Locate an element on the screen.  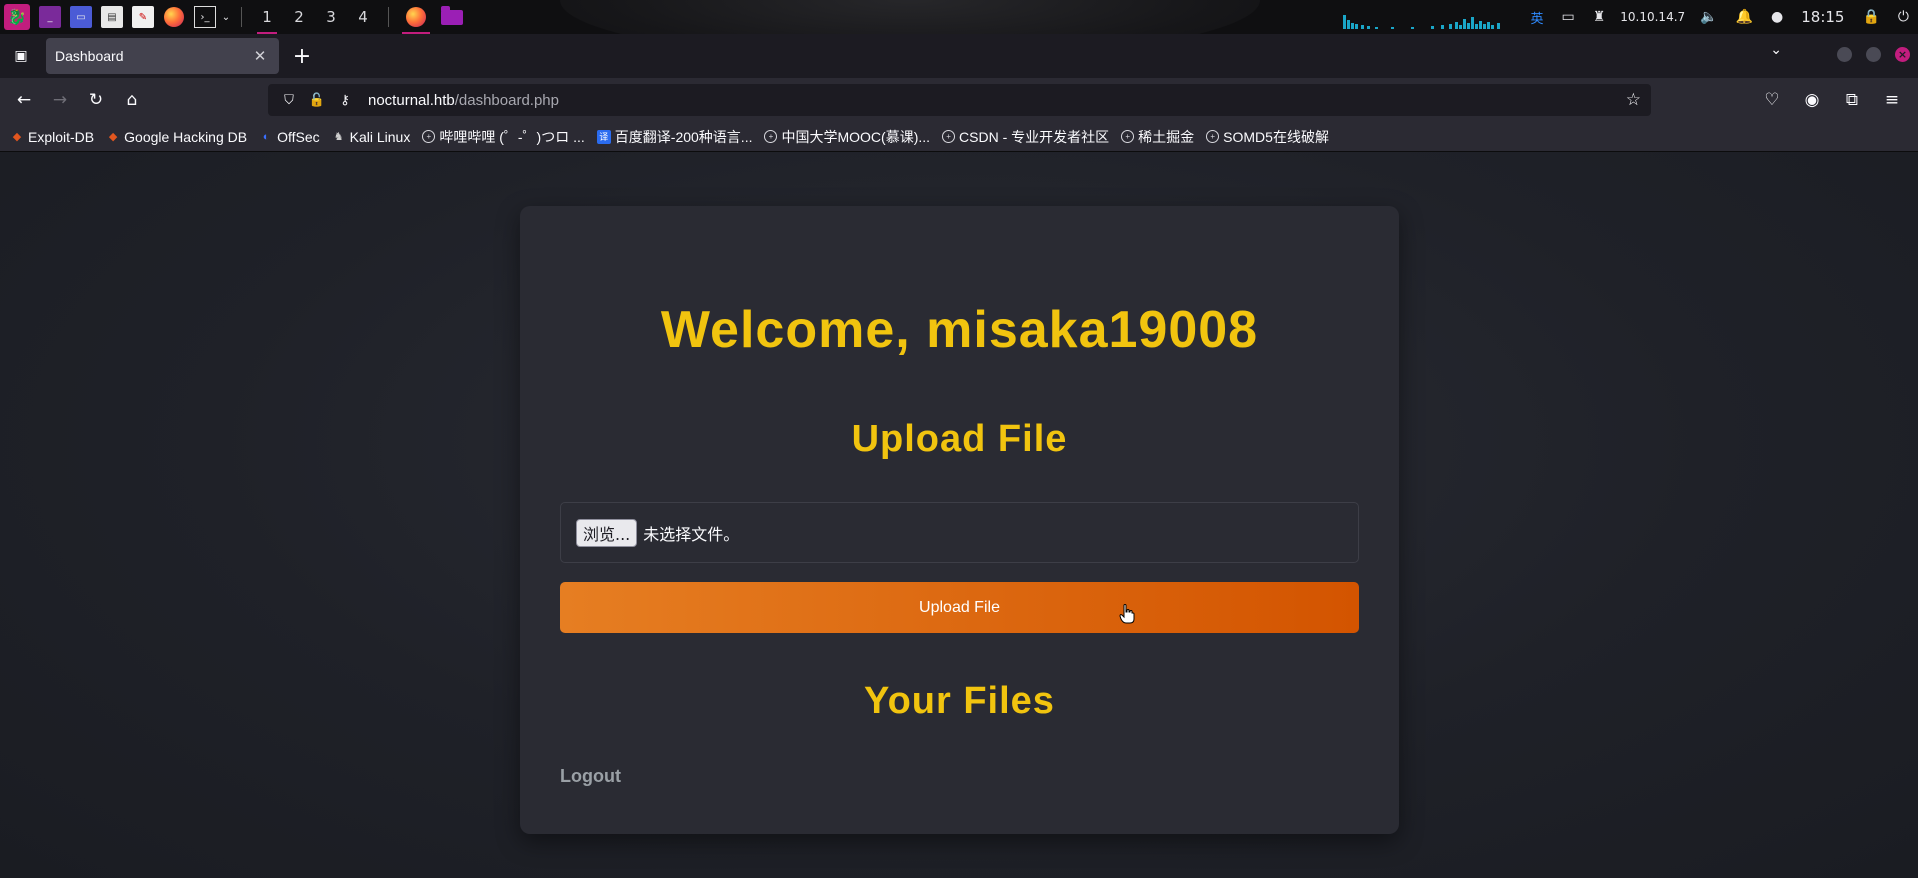
bookmark-csdn: + CSDN - 专业开发者社区 is located at coordinates (1025, 137).